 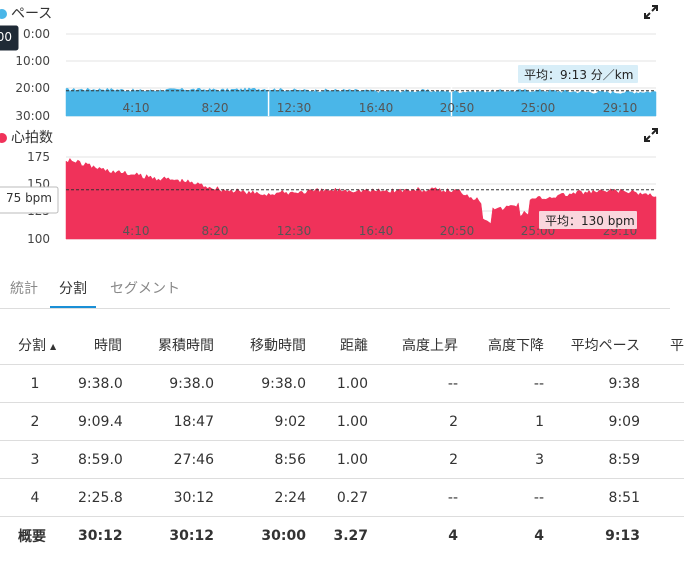 What do you see at coordinates (509, 345) in the screenshot?
I see `header-elevation-loss: 高度下降` at bounding box center [509, 345].